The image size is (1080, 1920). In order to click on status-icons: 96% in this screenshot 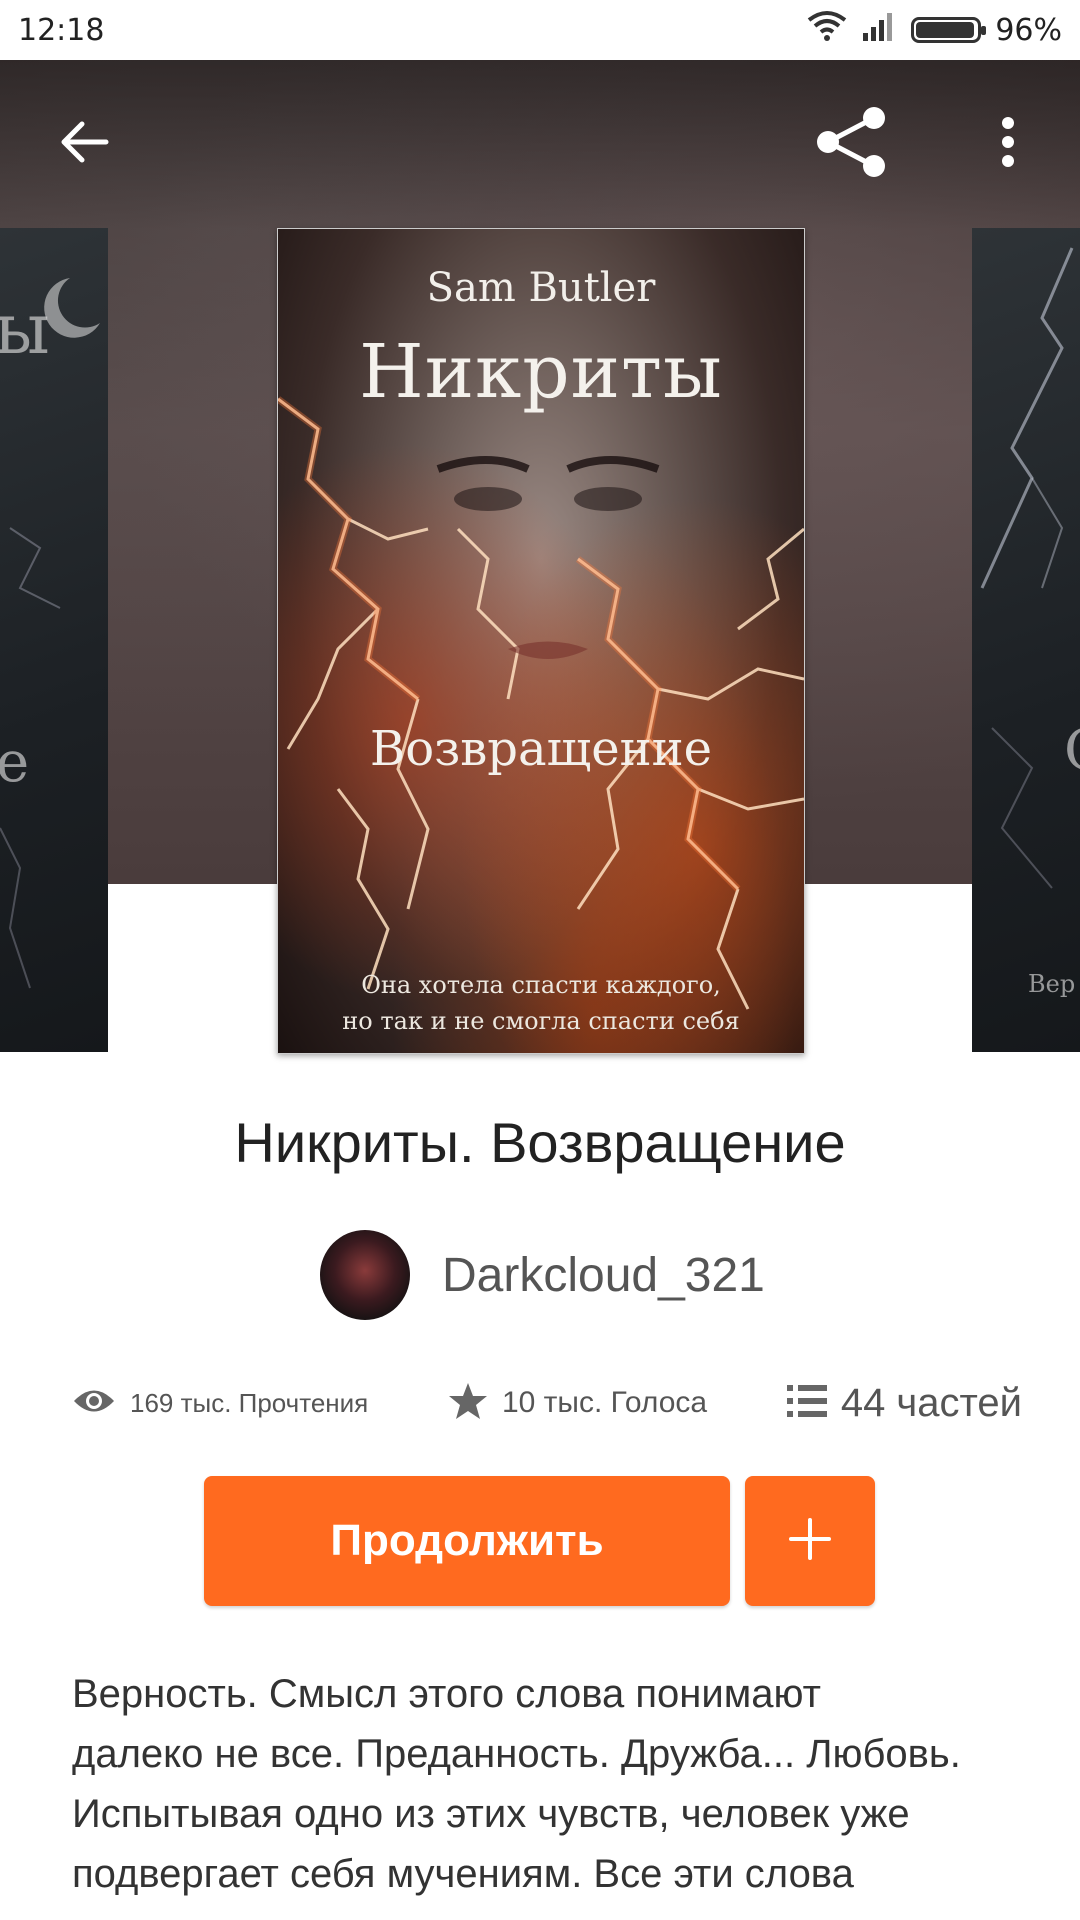, I will do `click(934, 30)`.